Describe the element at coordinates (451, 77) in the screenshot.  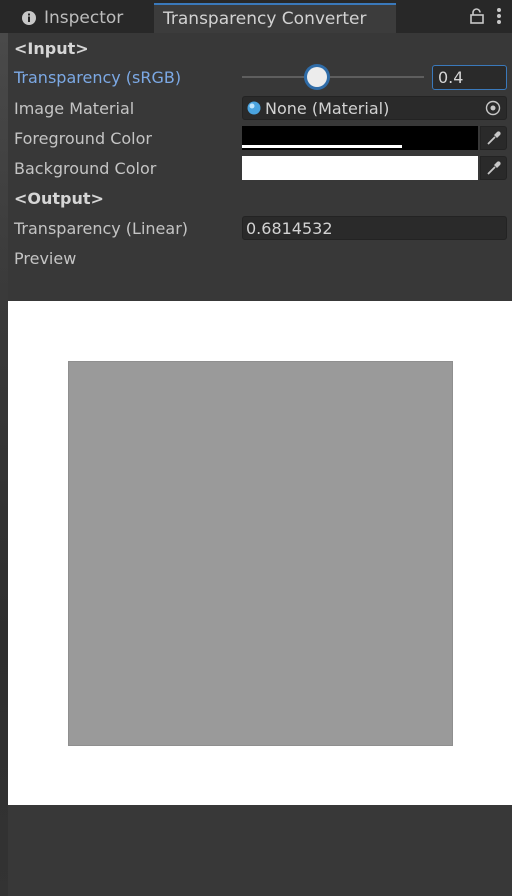
I see `transparency-srgb-value: 0.4` at that location.